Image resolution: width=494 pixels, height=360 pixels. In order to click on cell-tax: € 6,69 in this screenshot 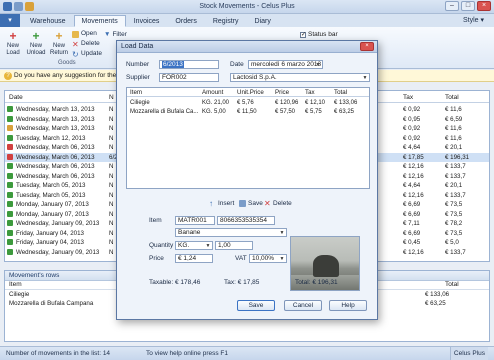, I will do `click(412, 204)`.